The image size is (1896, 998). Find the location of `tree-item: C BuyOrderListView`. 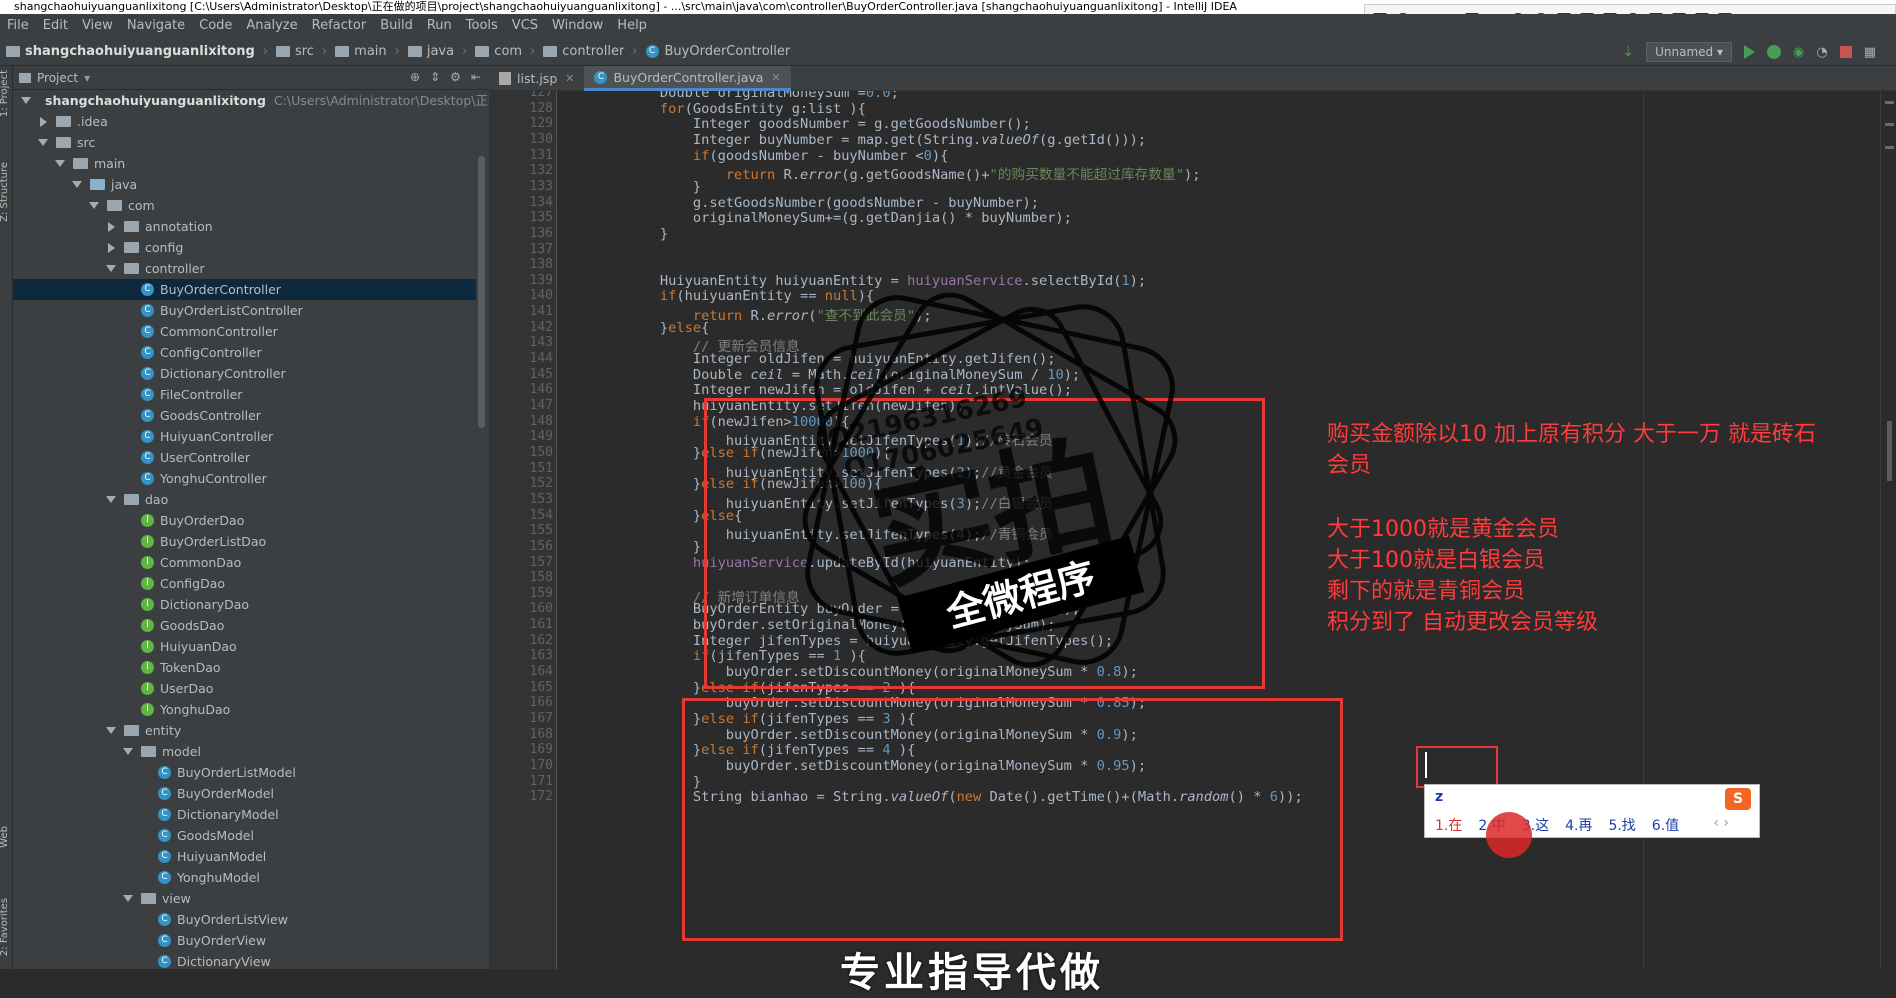

tree-item: C BuyOrderListView is located at coordinates (244, 919).